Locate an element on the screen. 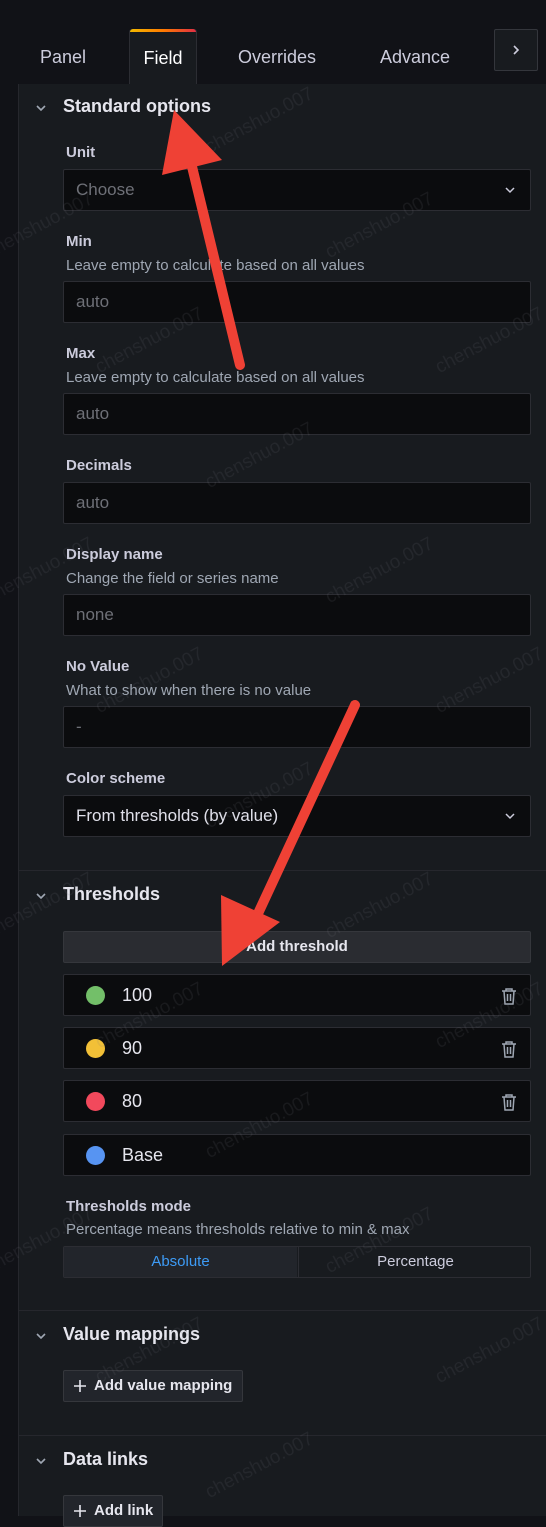  section-title: Value mappings is located at coordinates (132, 1334).